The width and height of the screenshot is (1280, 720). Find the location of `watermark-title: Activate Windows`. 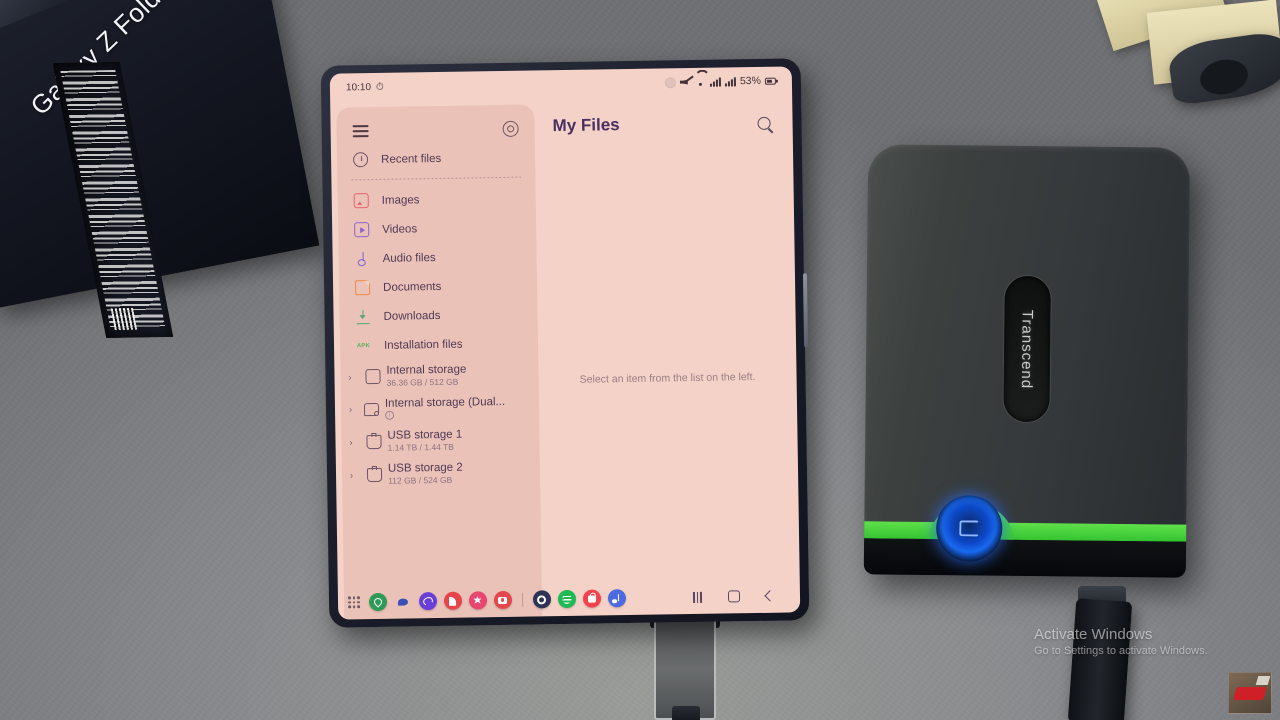

watermark-title: Activate Windows is located at coordinates (1093, 634).